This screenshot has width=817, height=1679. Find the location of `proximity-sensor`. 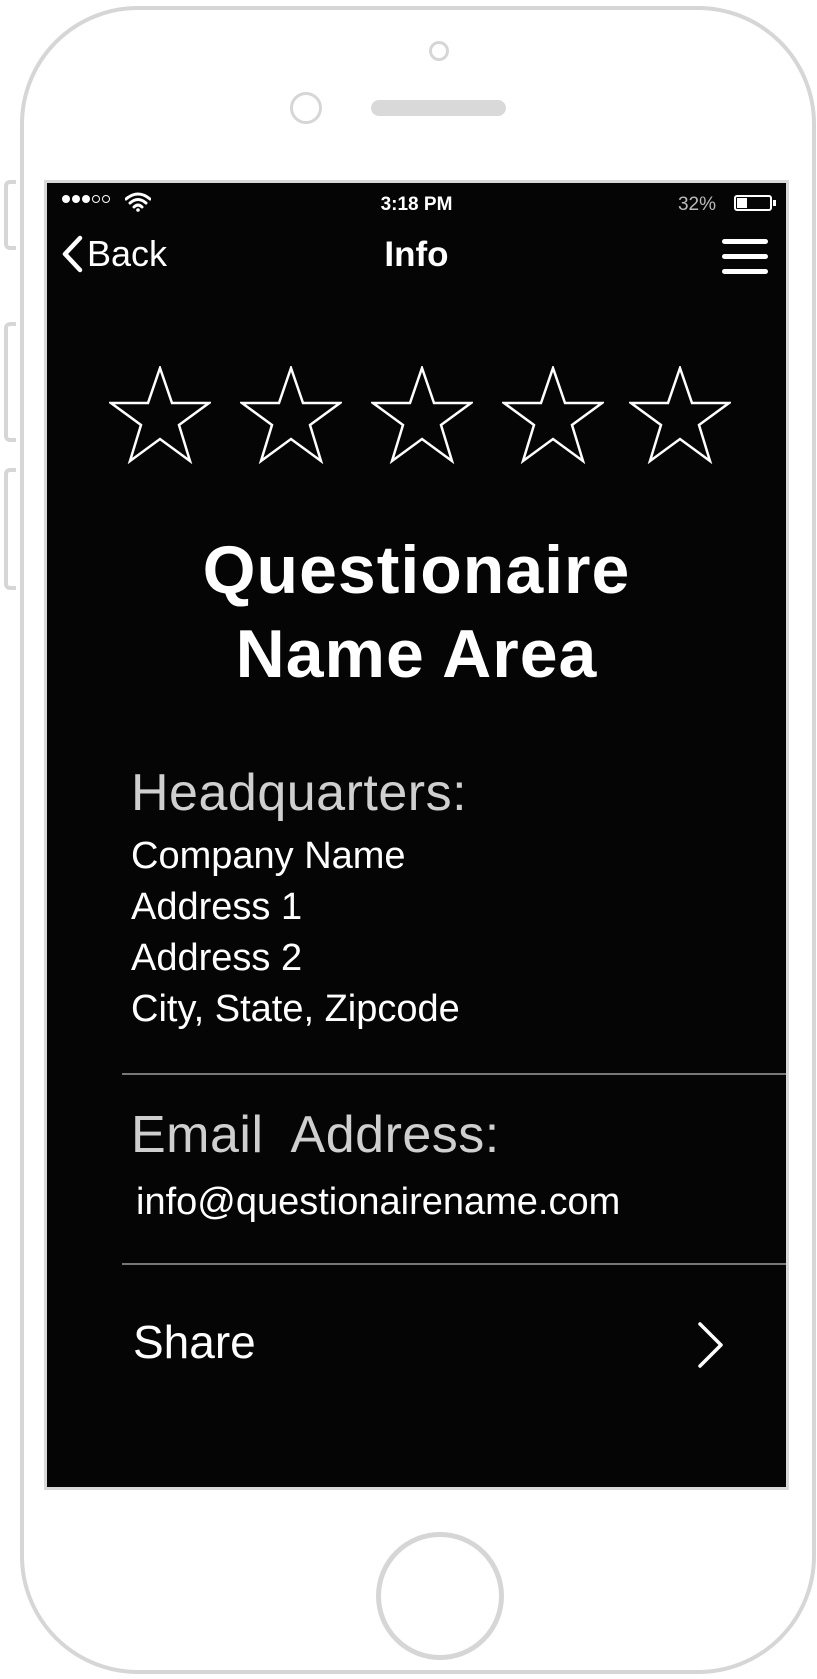

proximity-sensor is located at coordinates (439, 51).